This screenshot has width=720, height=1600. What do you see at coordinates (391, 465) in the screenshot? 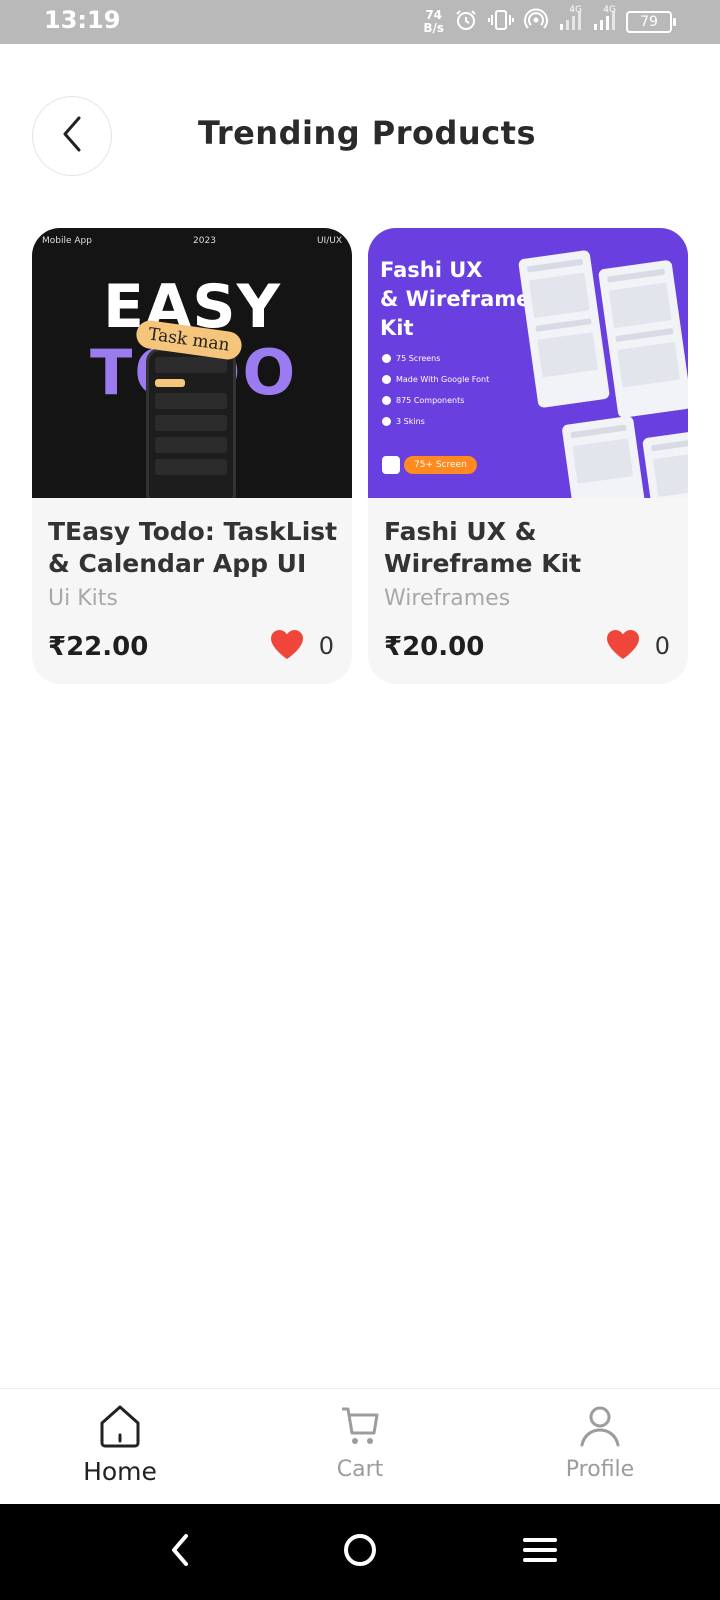
I see `figma-icon` at bounding box center [391, 465].